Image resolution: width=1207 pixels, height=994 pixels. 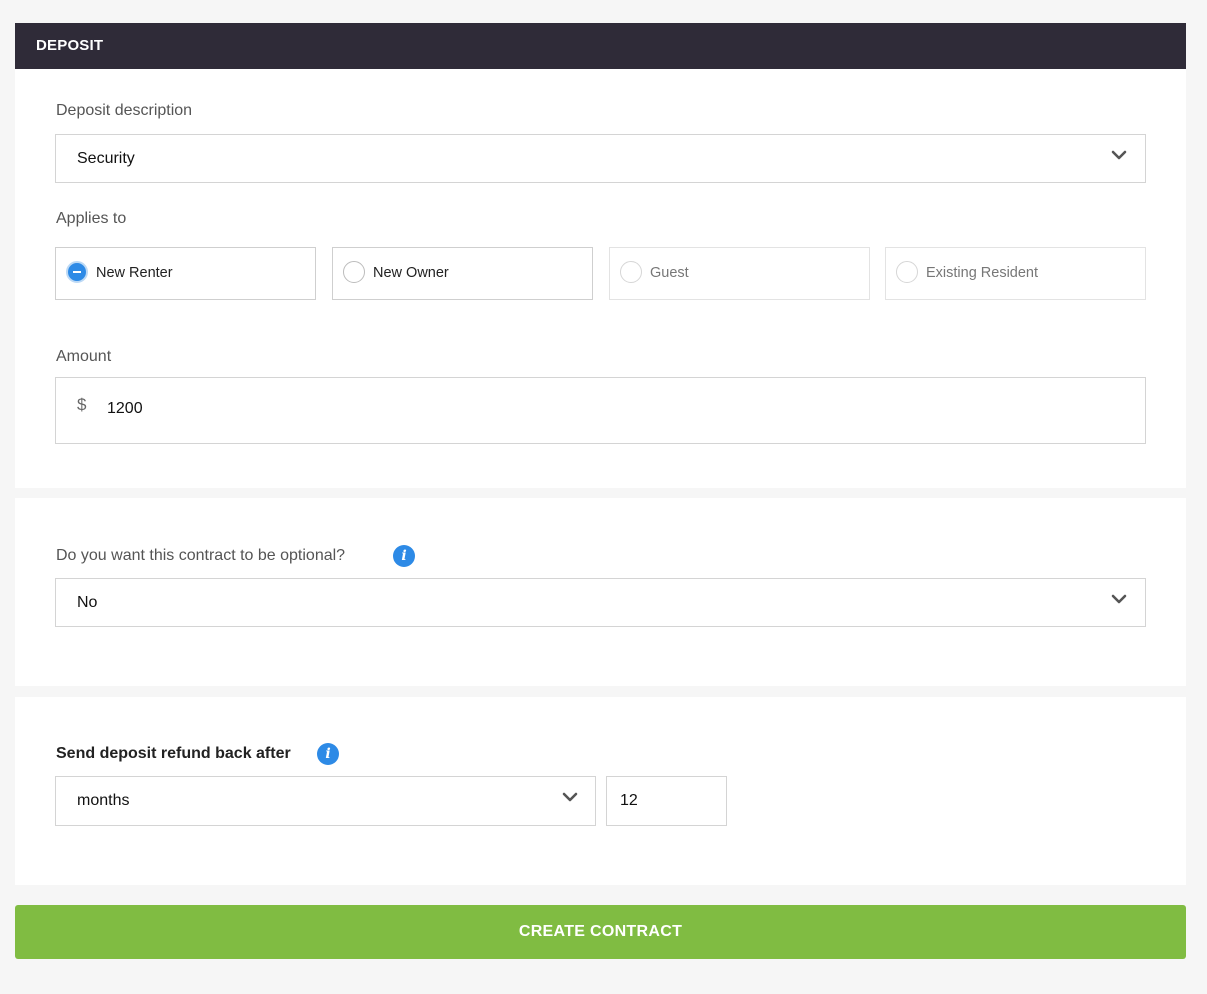 I want to click on radio-label: Guest, so click(x=669, y=273).